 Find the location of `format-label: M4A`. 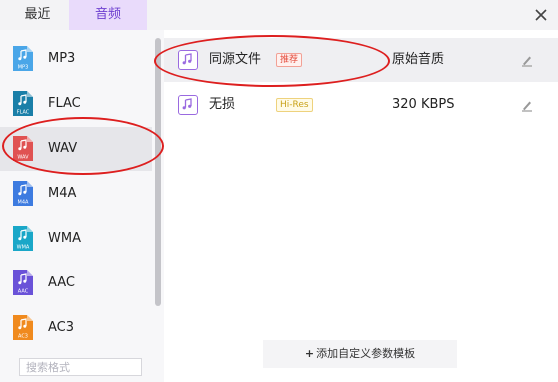

format-label: M4A is located at coordinates (62, 193).